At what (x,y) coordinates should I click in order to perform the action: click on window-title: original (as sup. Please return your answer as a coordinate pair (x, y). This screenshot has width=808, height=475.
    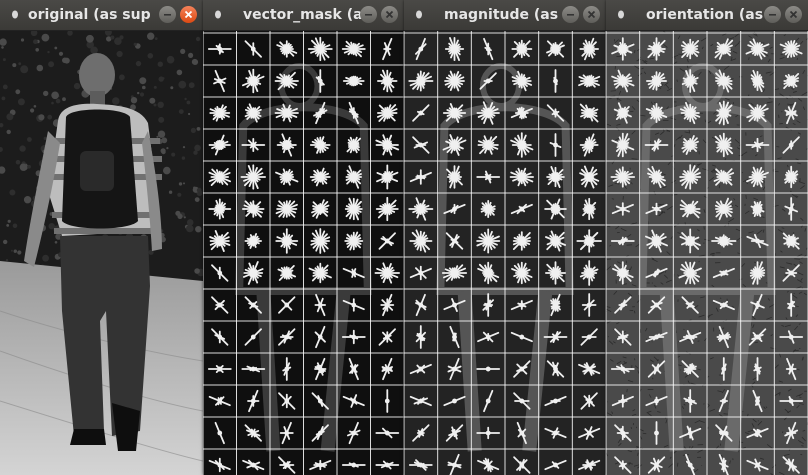
    Looking at the image, I should click on (89, 15).